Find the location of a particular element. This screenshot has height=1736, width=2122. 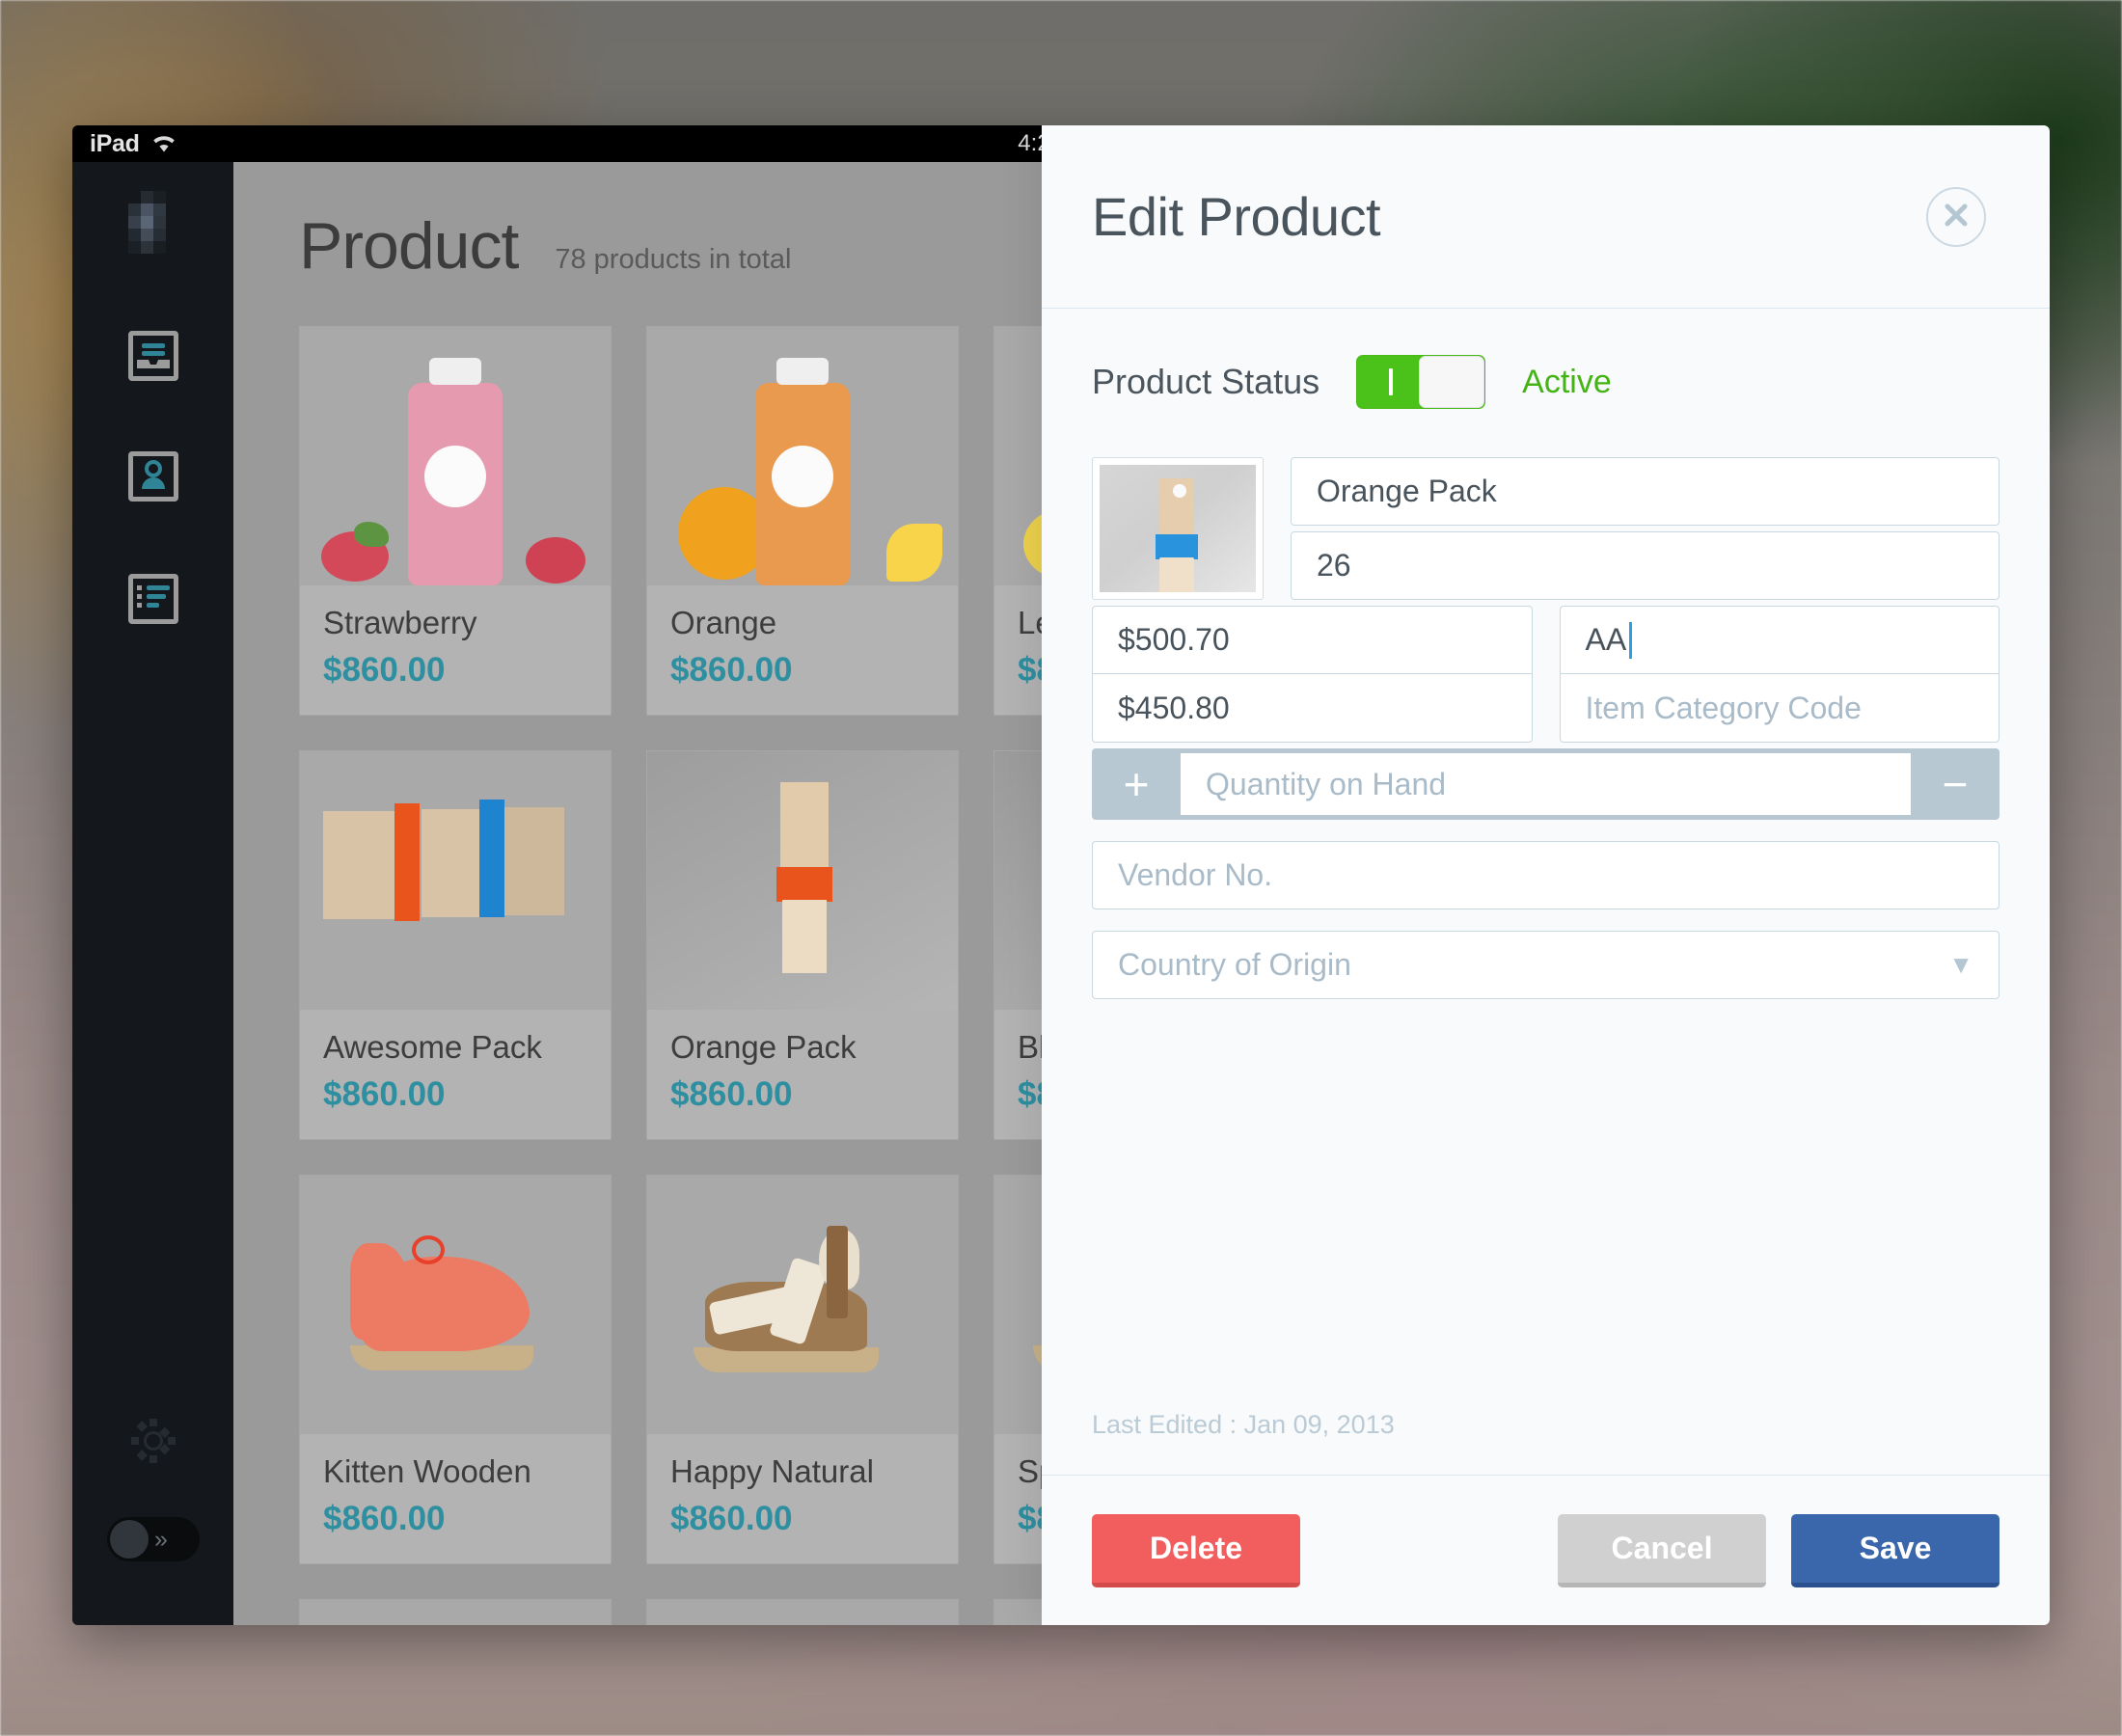

product-card: Orange $860.00 is located at coordinates (803, 521).